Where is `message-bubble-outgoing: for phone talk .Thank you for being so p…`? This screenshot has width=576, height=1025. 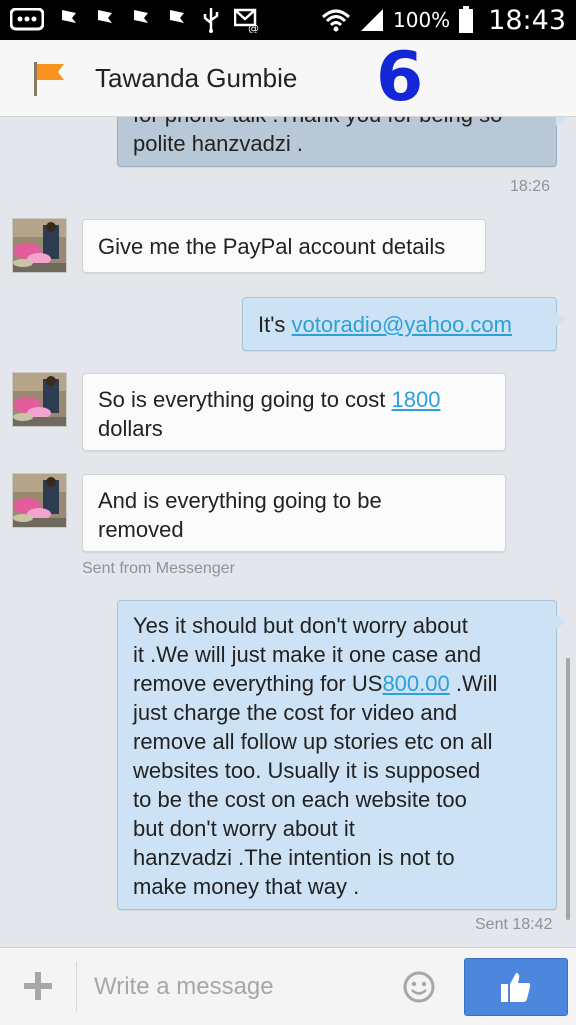
message-bubble-outgoing: for phone talk .Thank you for being so p… is located at coordinates (341, 142).